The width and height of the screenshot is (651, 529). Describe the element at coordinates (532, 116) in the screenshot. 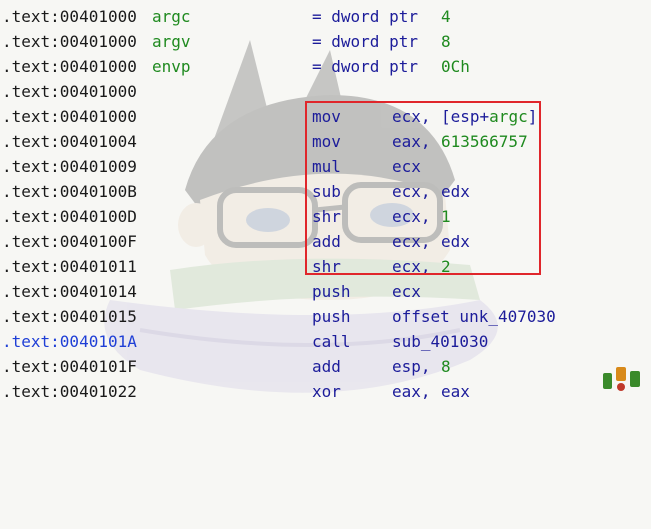

I see `operand-2-close: ]` at that location.